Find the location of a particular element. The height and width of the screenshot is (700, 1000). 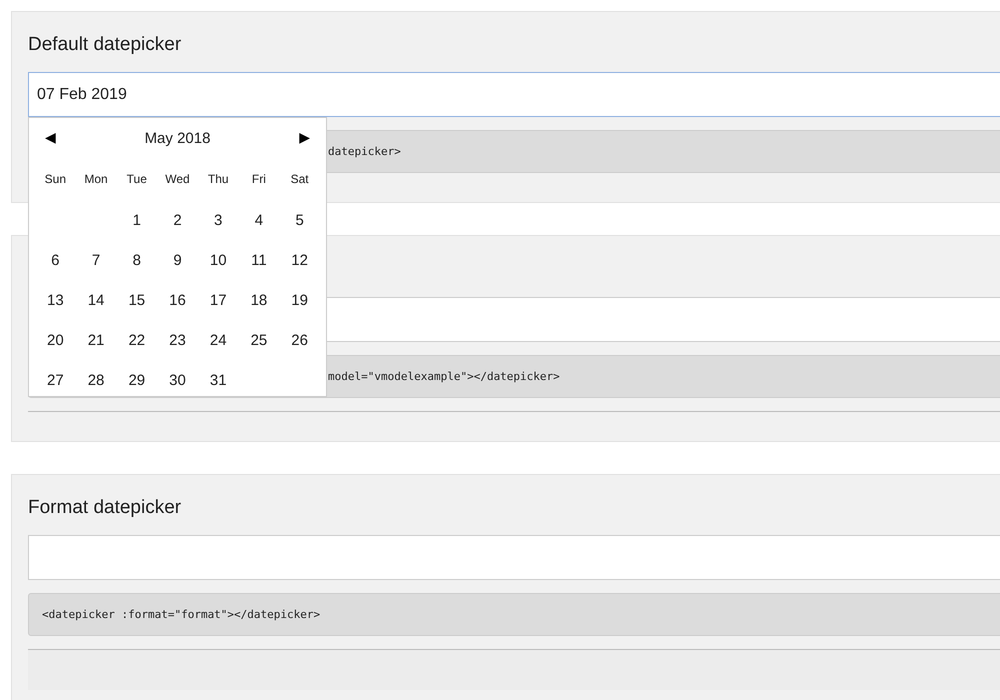

calendar-day: 31 is located at coordinates (218, 380).